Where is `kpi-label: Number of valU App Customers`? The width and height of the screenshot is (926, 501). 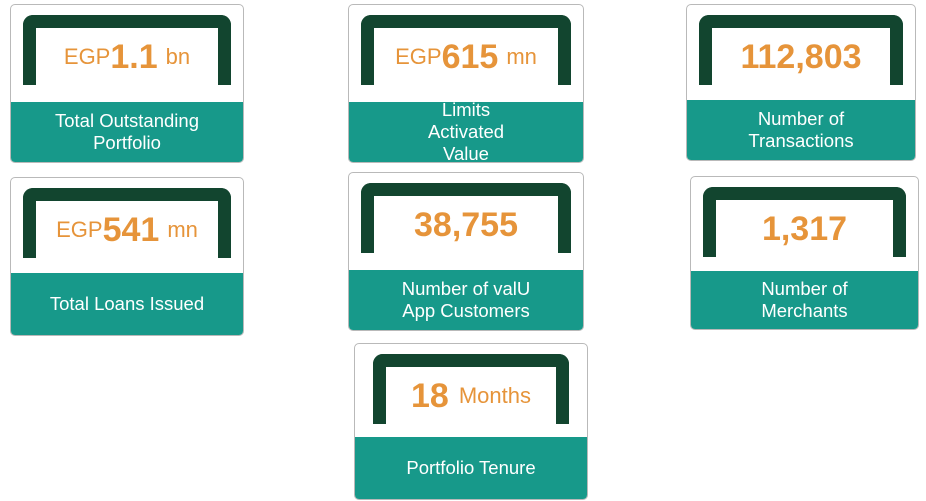 kpi-label: Number of valU App Customers is located at coordinates (466, 300).